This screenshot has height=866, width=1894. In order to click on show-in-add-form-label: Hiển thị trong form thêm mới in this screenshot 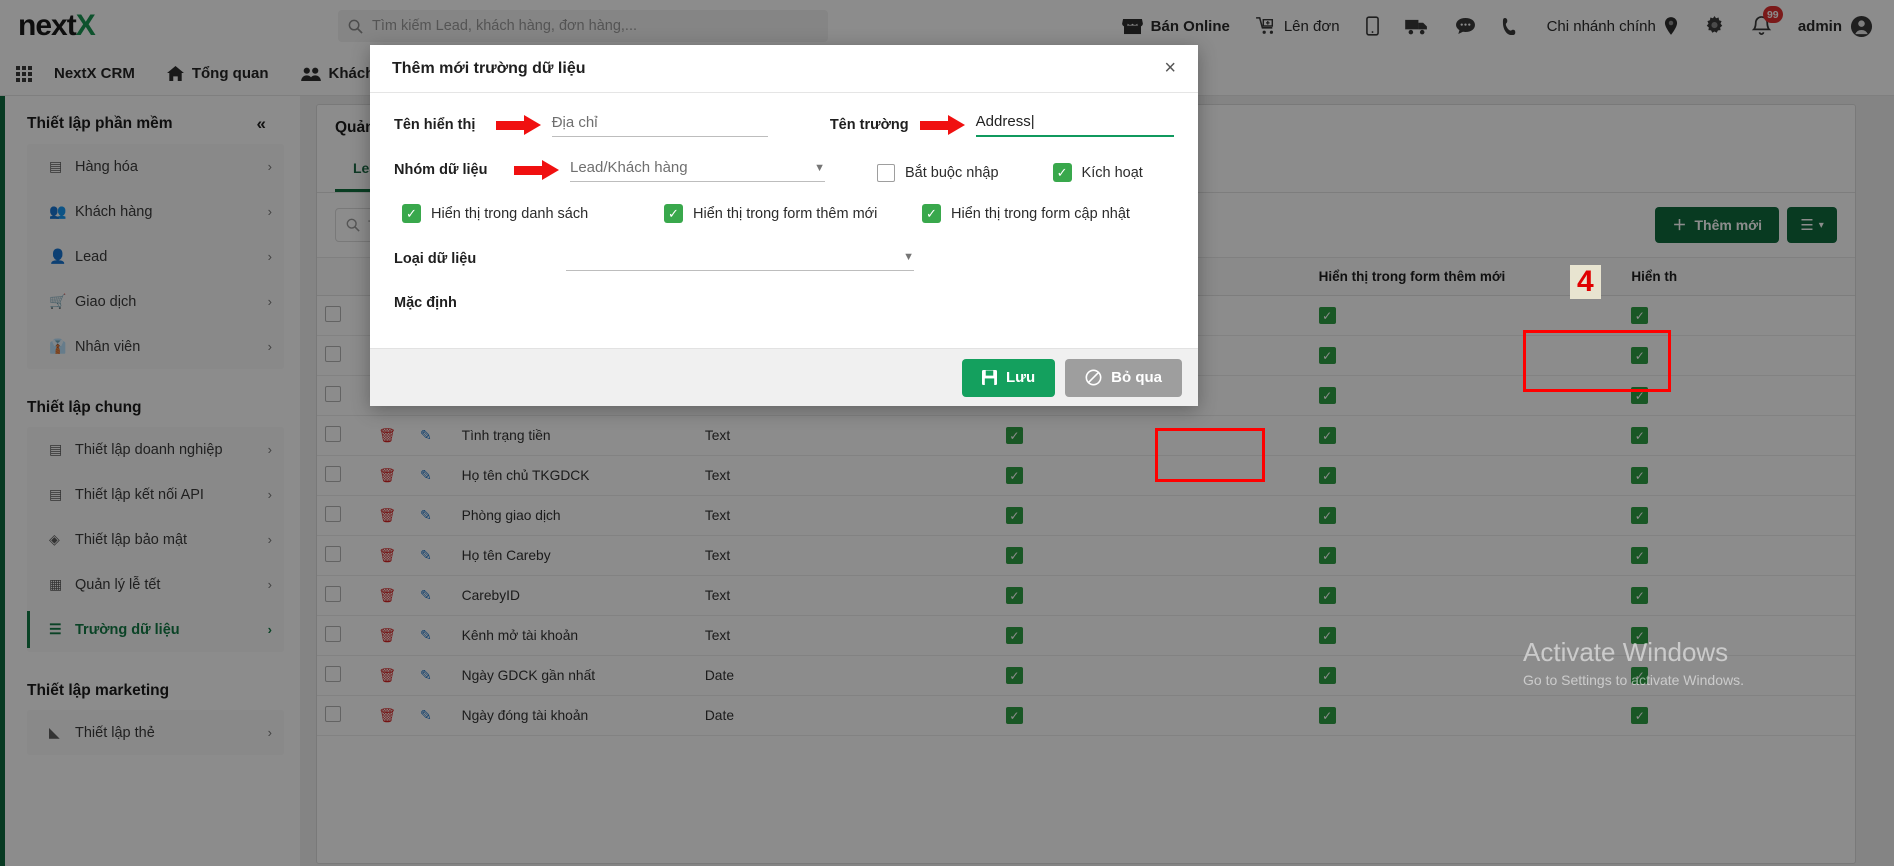, I will do `click(785, 213)`.